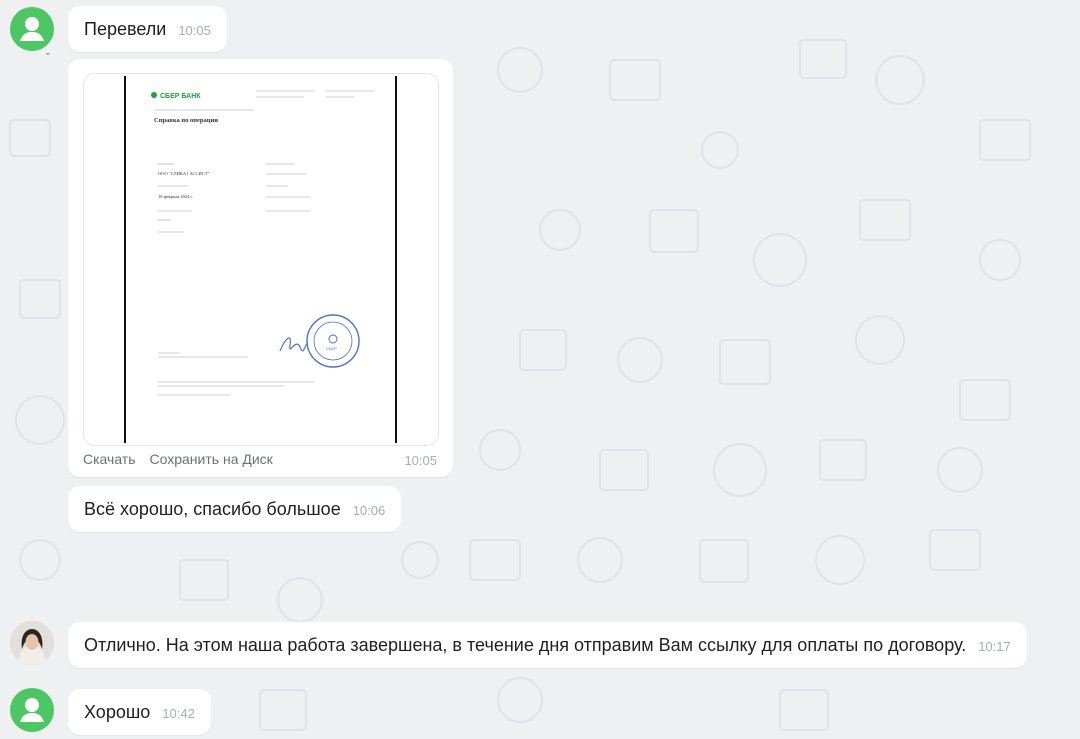  I want to click on message-bubble: Перевели 10:05, so click(147, 29).